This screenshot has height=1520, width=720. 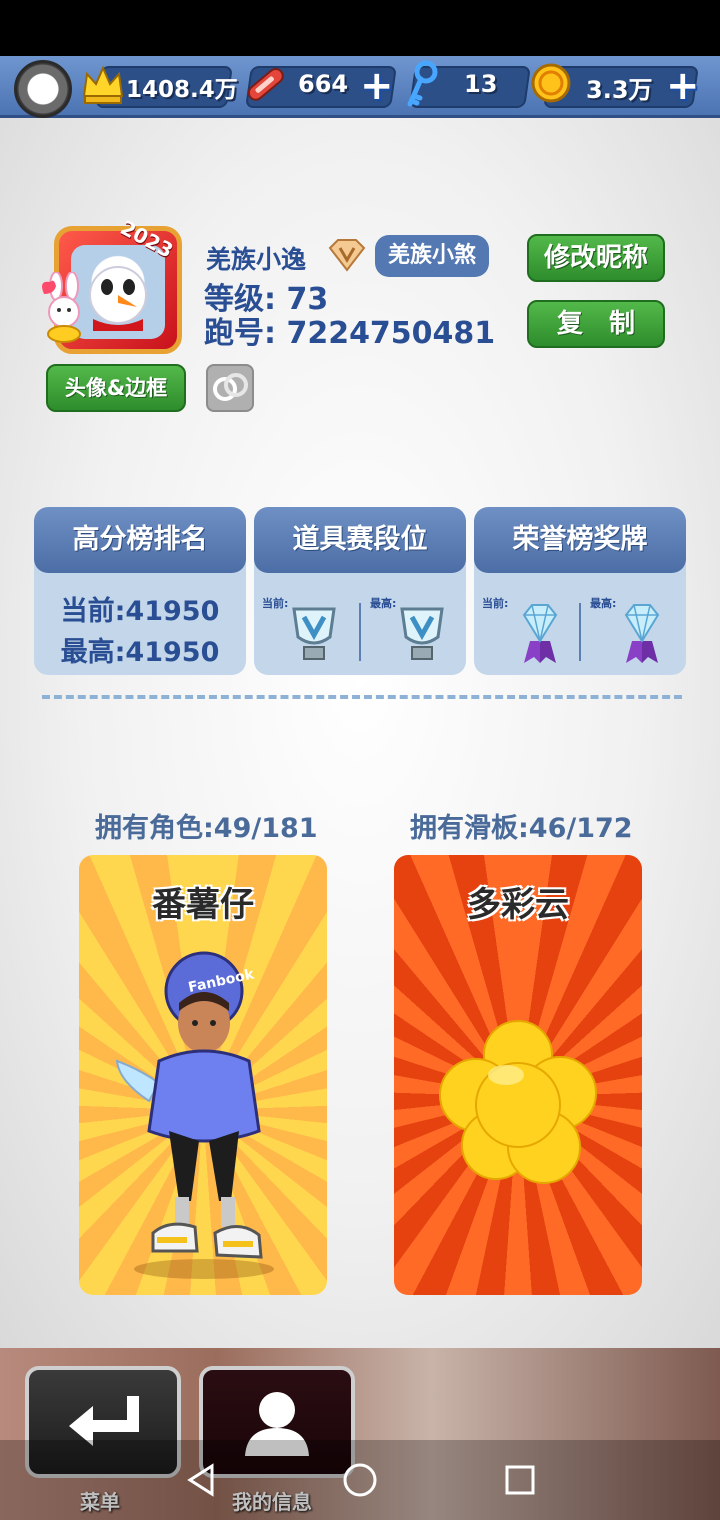 What do you see at coordinates (140, 611) in the screenshot?
I see `highscore-current: 当前:41950` at bounding box center [140, 611].